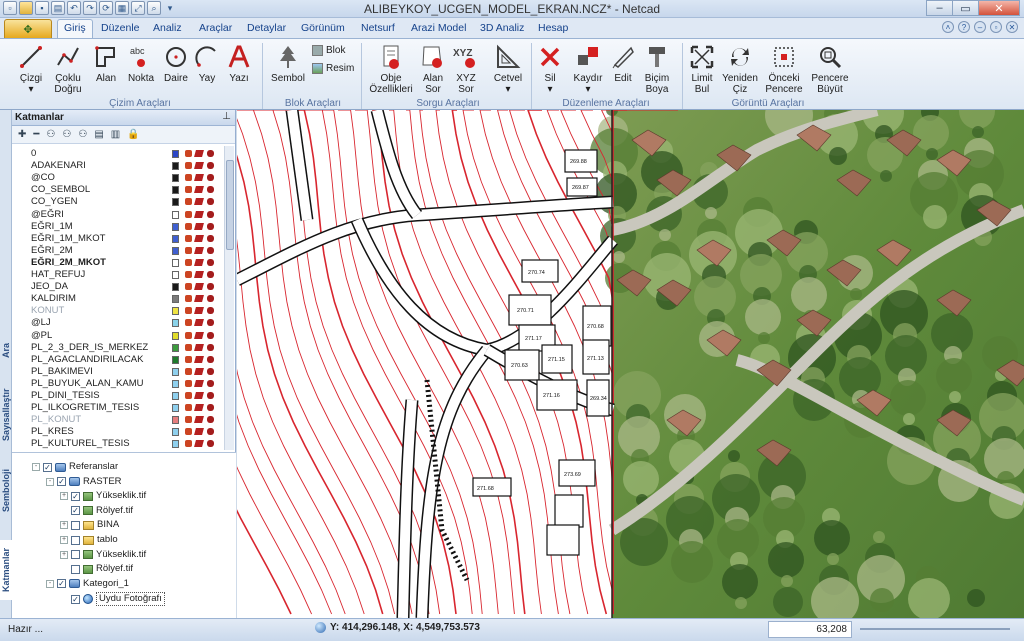 This screenshot has width=1024, height=641. I want to click on layer-row: JEO_DA, so click(115, 287).